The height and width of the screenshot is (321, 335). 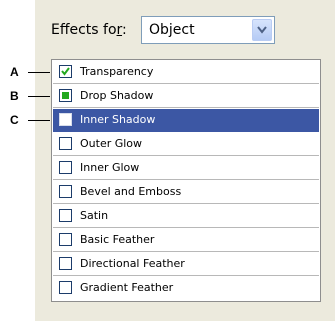 What do you see at coordinates (186, 192) in the screenshot?
I see `effect-row-bevel-and-emboss: Bevel and Emboss` at bounding box center [186, 192].